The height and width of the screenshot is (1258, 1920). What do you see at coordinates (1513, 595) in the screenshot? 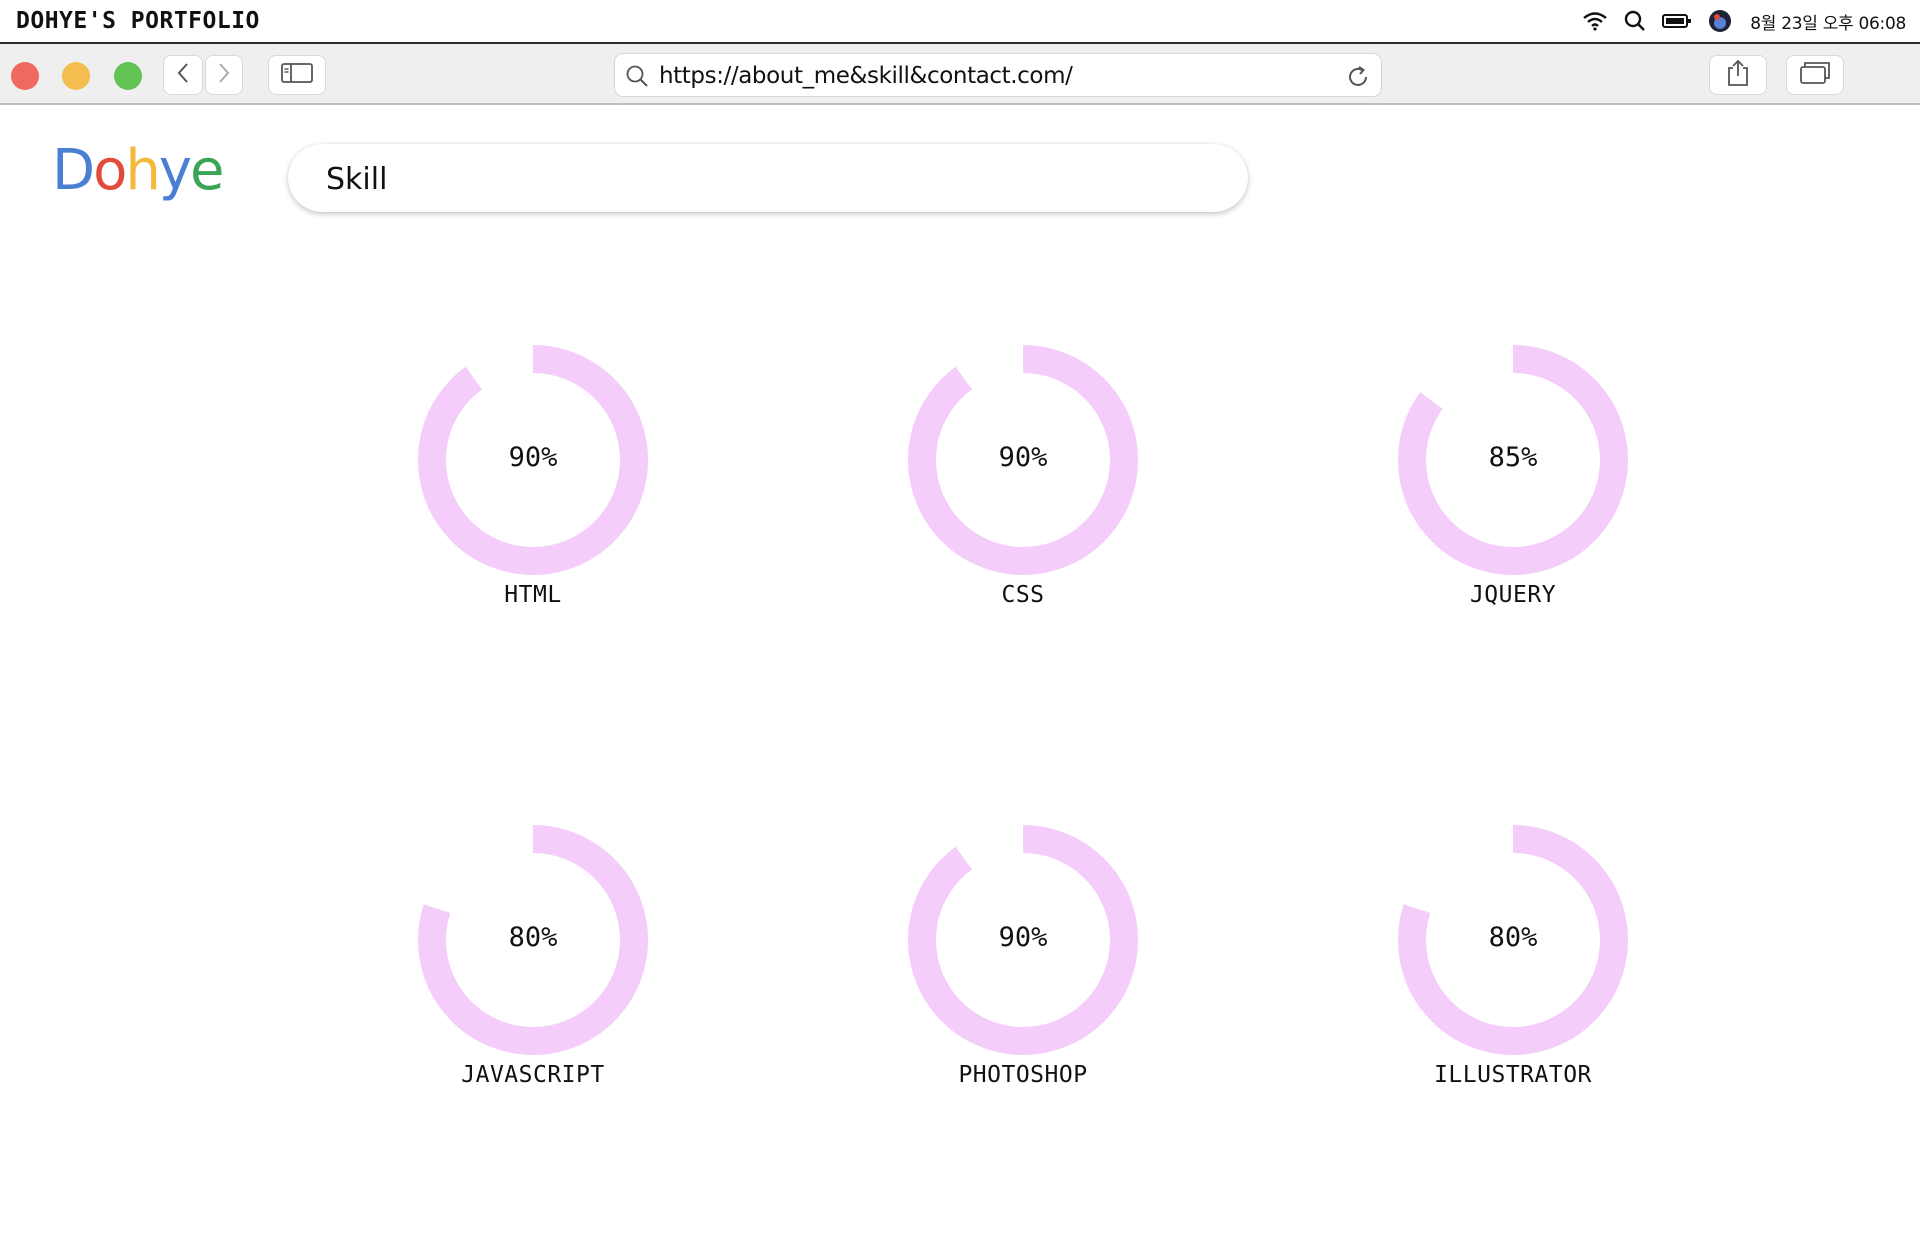
I see `skill-name: JQUERY` at bounding box center [1513, 595].